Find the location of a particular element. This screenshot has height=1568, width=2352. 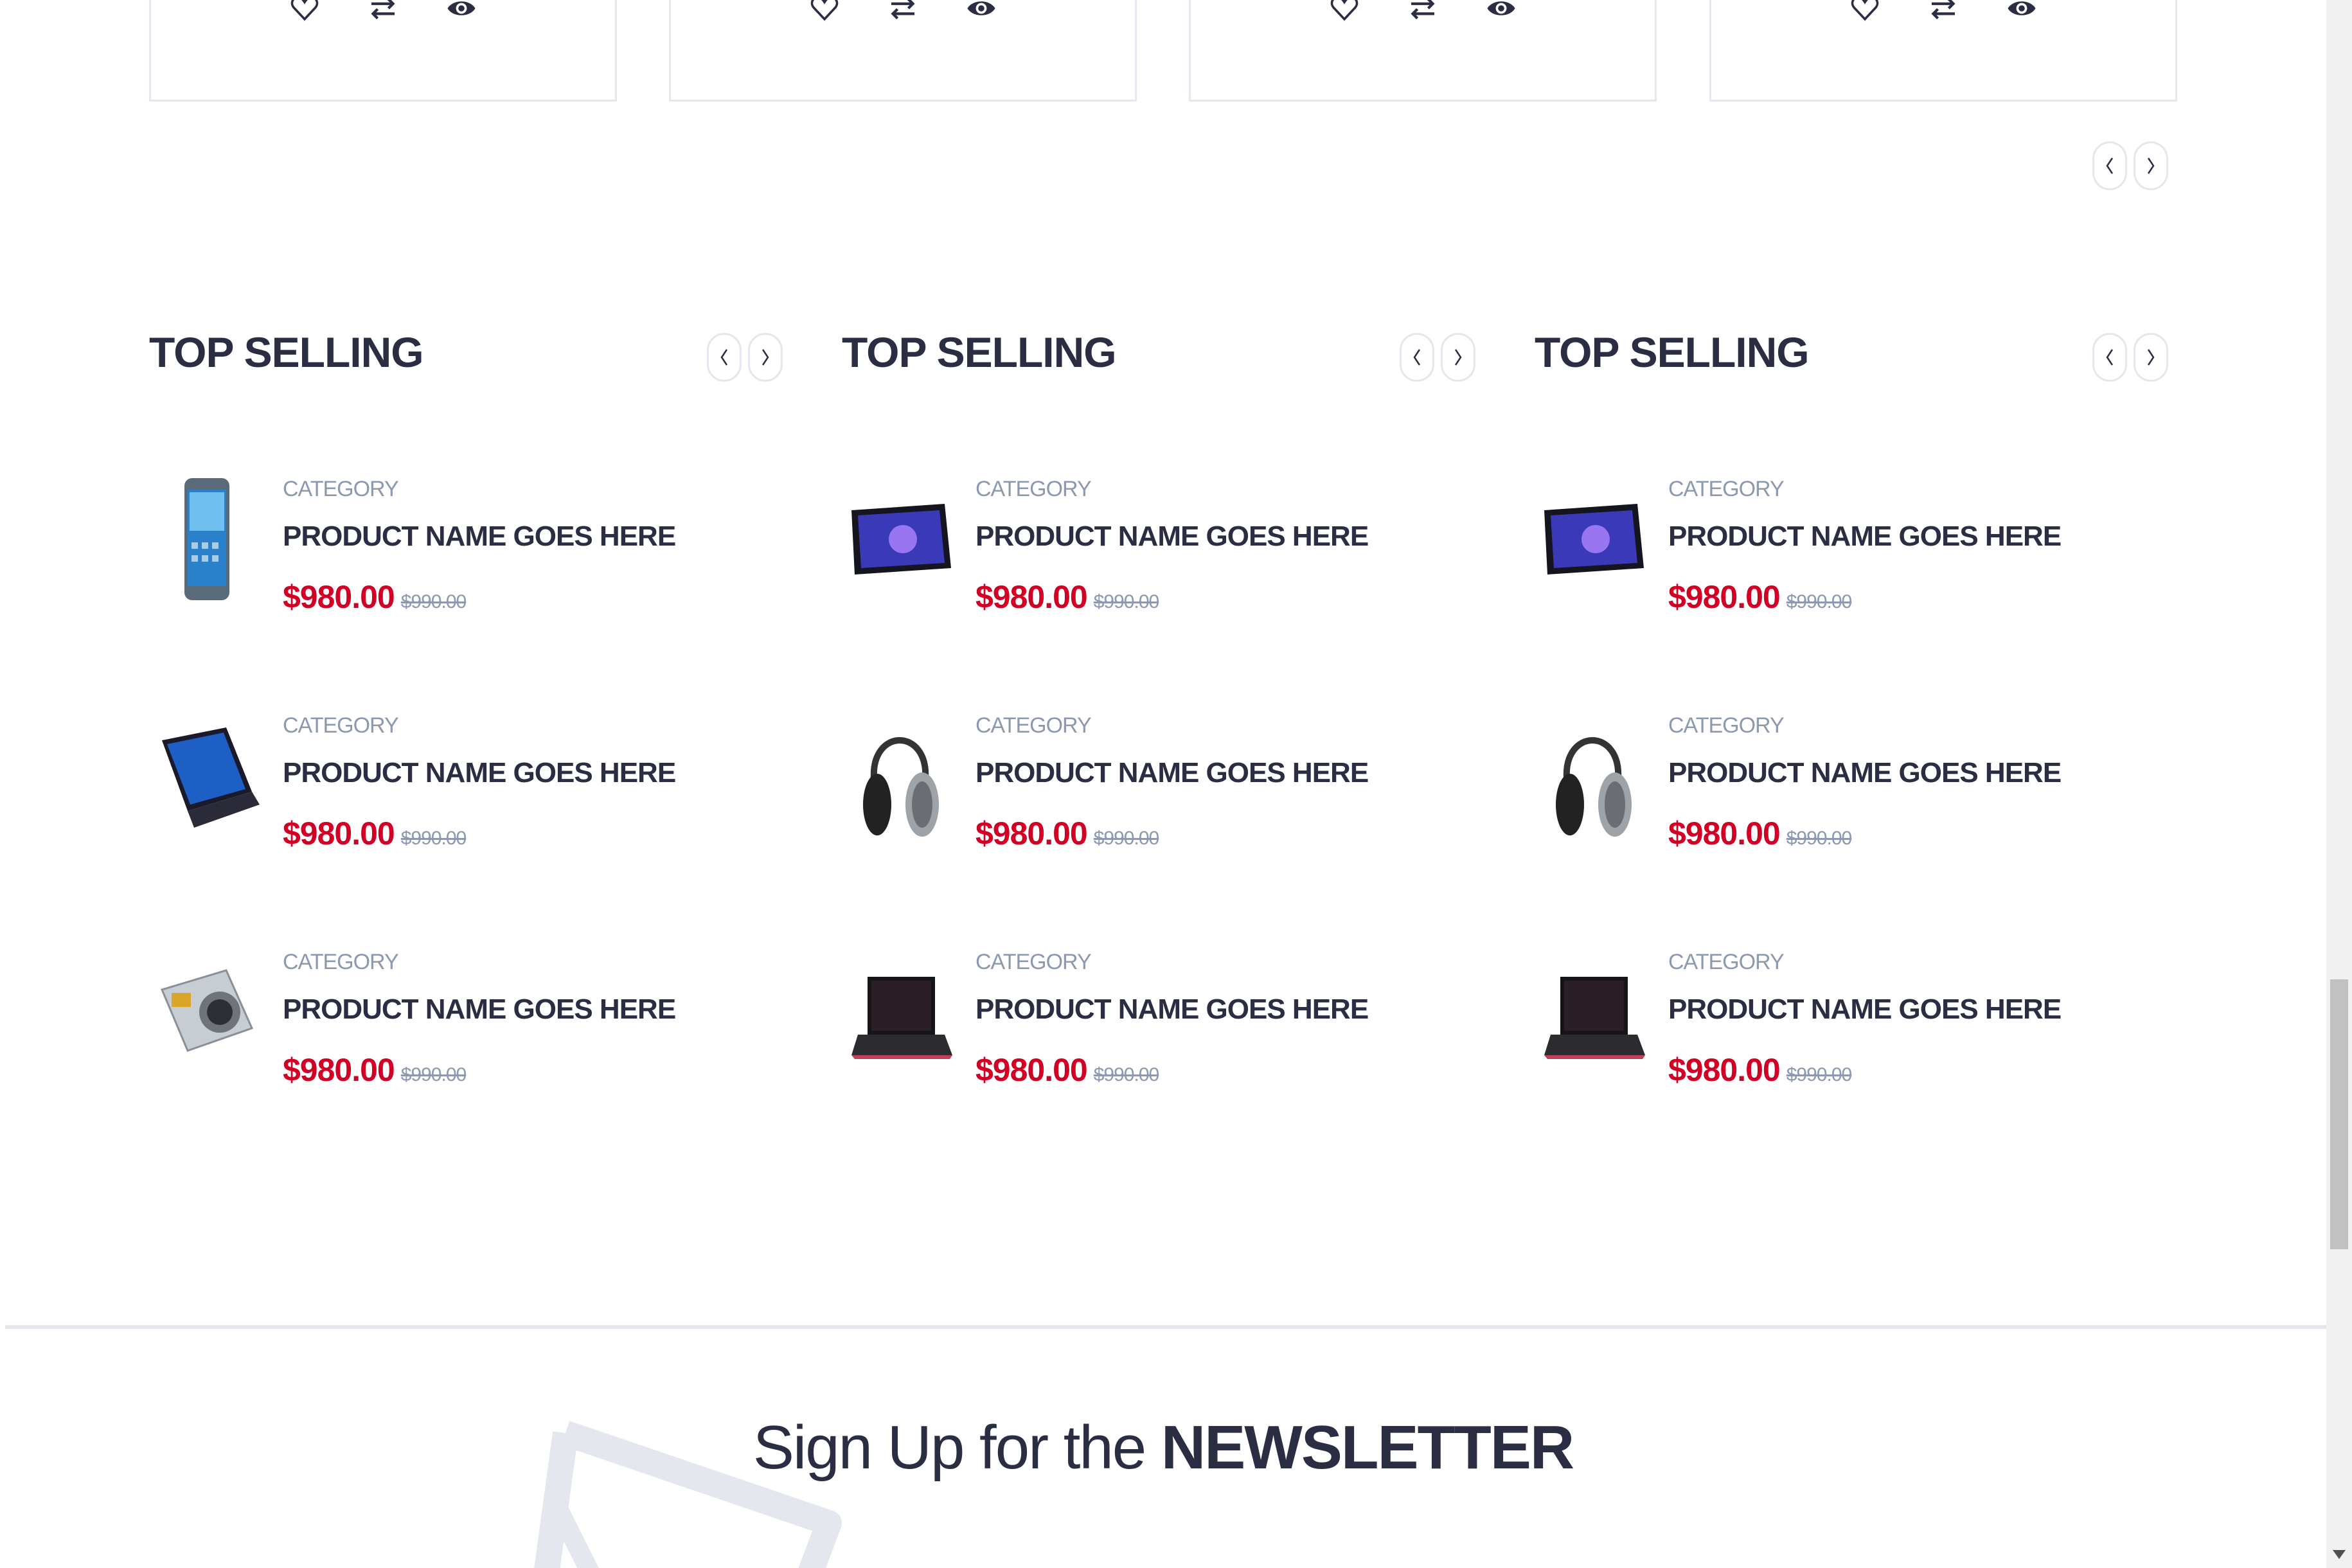

newsletter-title-emphasis: NEWSLETTER is located at coordinates (1367, 1447).